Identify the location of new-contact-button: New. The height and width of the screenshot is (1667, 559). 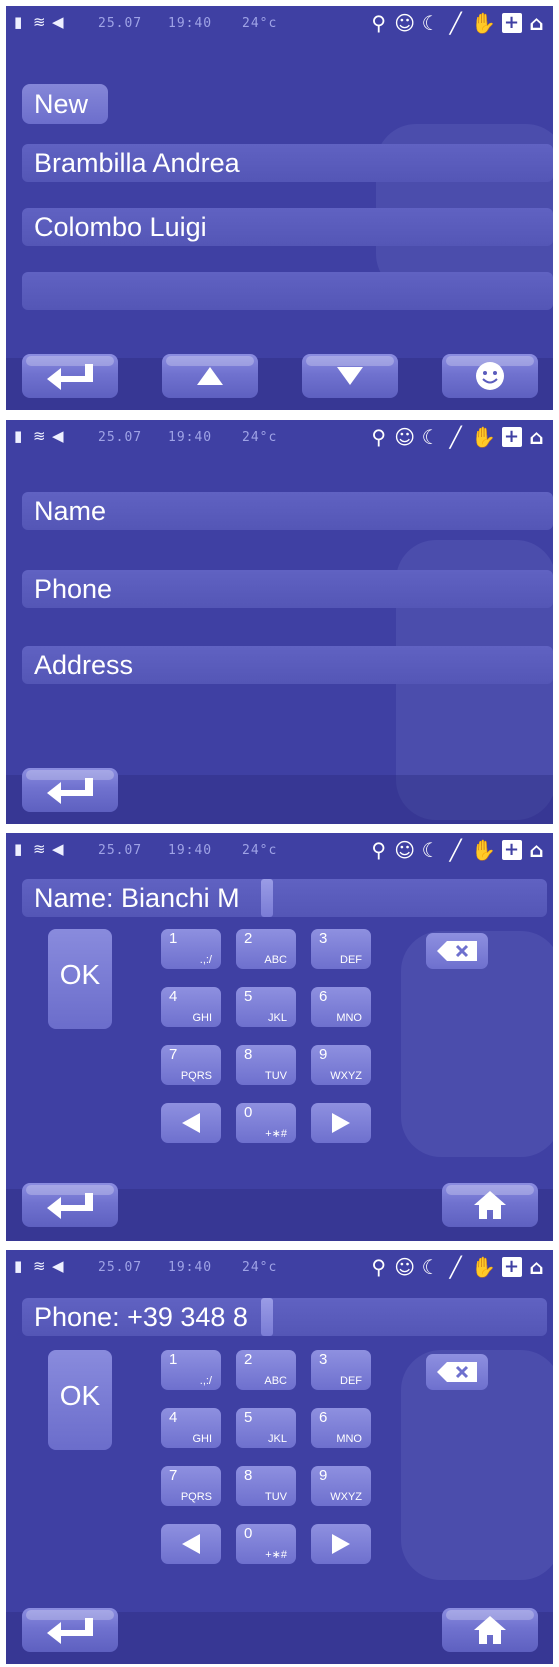
(65, 104).